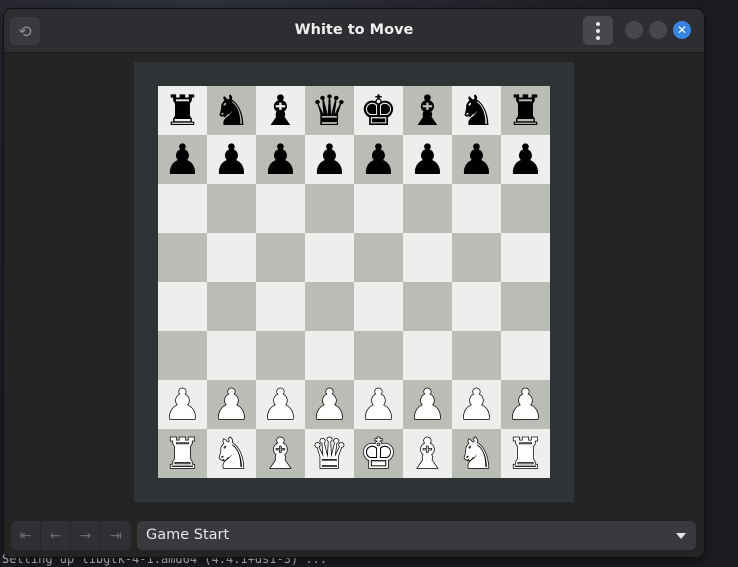 This screenshot has width=738, height=567. I want to click on square-e8: ♚, so click(378, 110).